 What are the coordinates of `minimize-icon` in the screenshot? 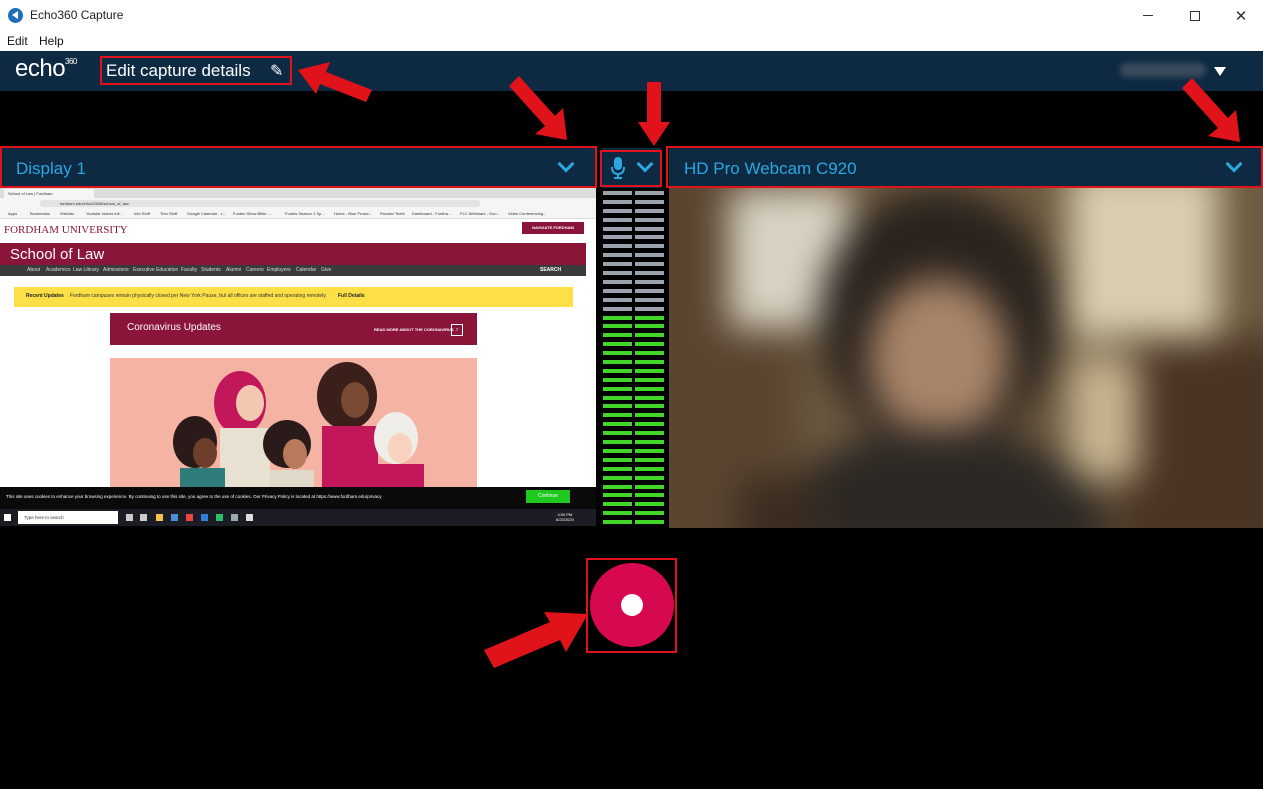 It's located at (1148, 15).